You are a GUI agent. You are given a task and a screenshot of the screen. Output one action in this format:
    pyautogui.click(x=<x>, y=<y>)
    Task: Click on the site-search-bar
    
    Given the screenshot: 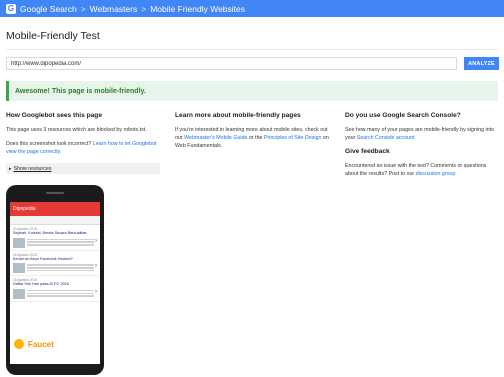 What is the action you would take?
    pyautogui.click(x=55, y=220)
    